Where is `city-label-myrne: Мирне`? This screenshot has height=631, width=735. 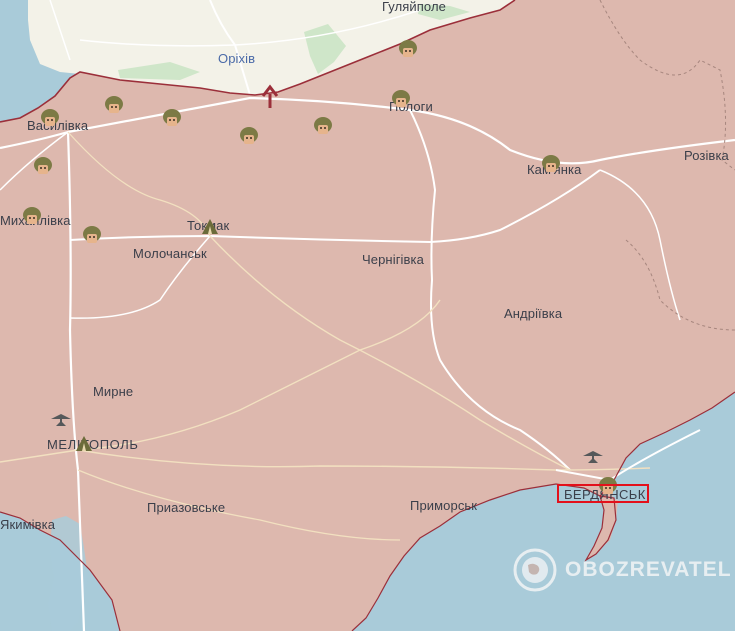
city-label-myrne: Мирне is located at coordinates (113, 391).